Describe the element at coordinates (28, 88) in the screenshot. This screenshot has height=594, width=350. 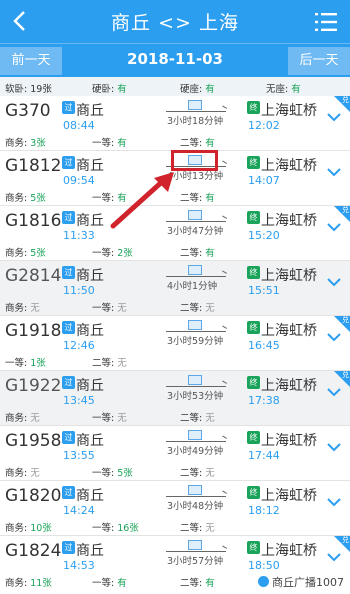
I see `soft-sleeper-summary: 软卧: 19张` at that location.